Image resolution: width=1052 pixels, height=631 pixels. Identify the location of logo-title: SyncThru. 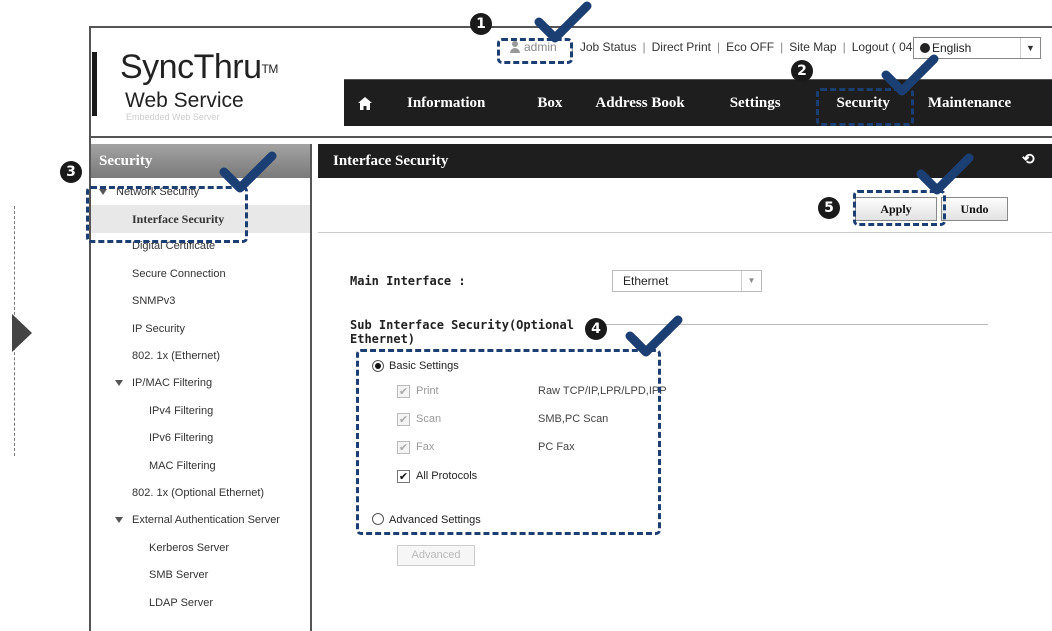
(191, 67).